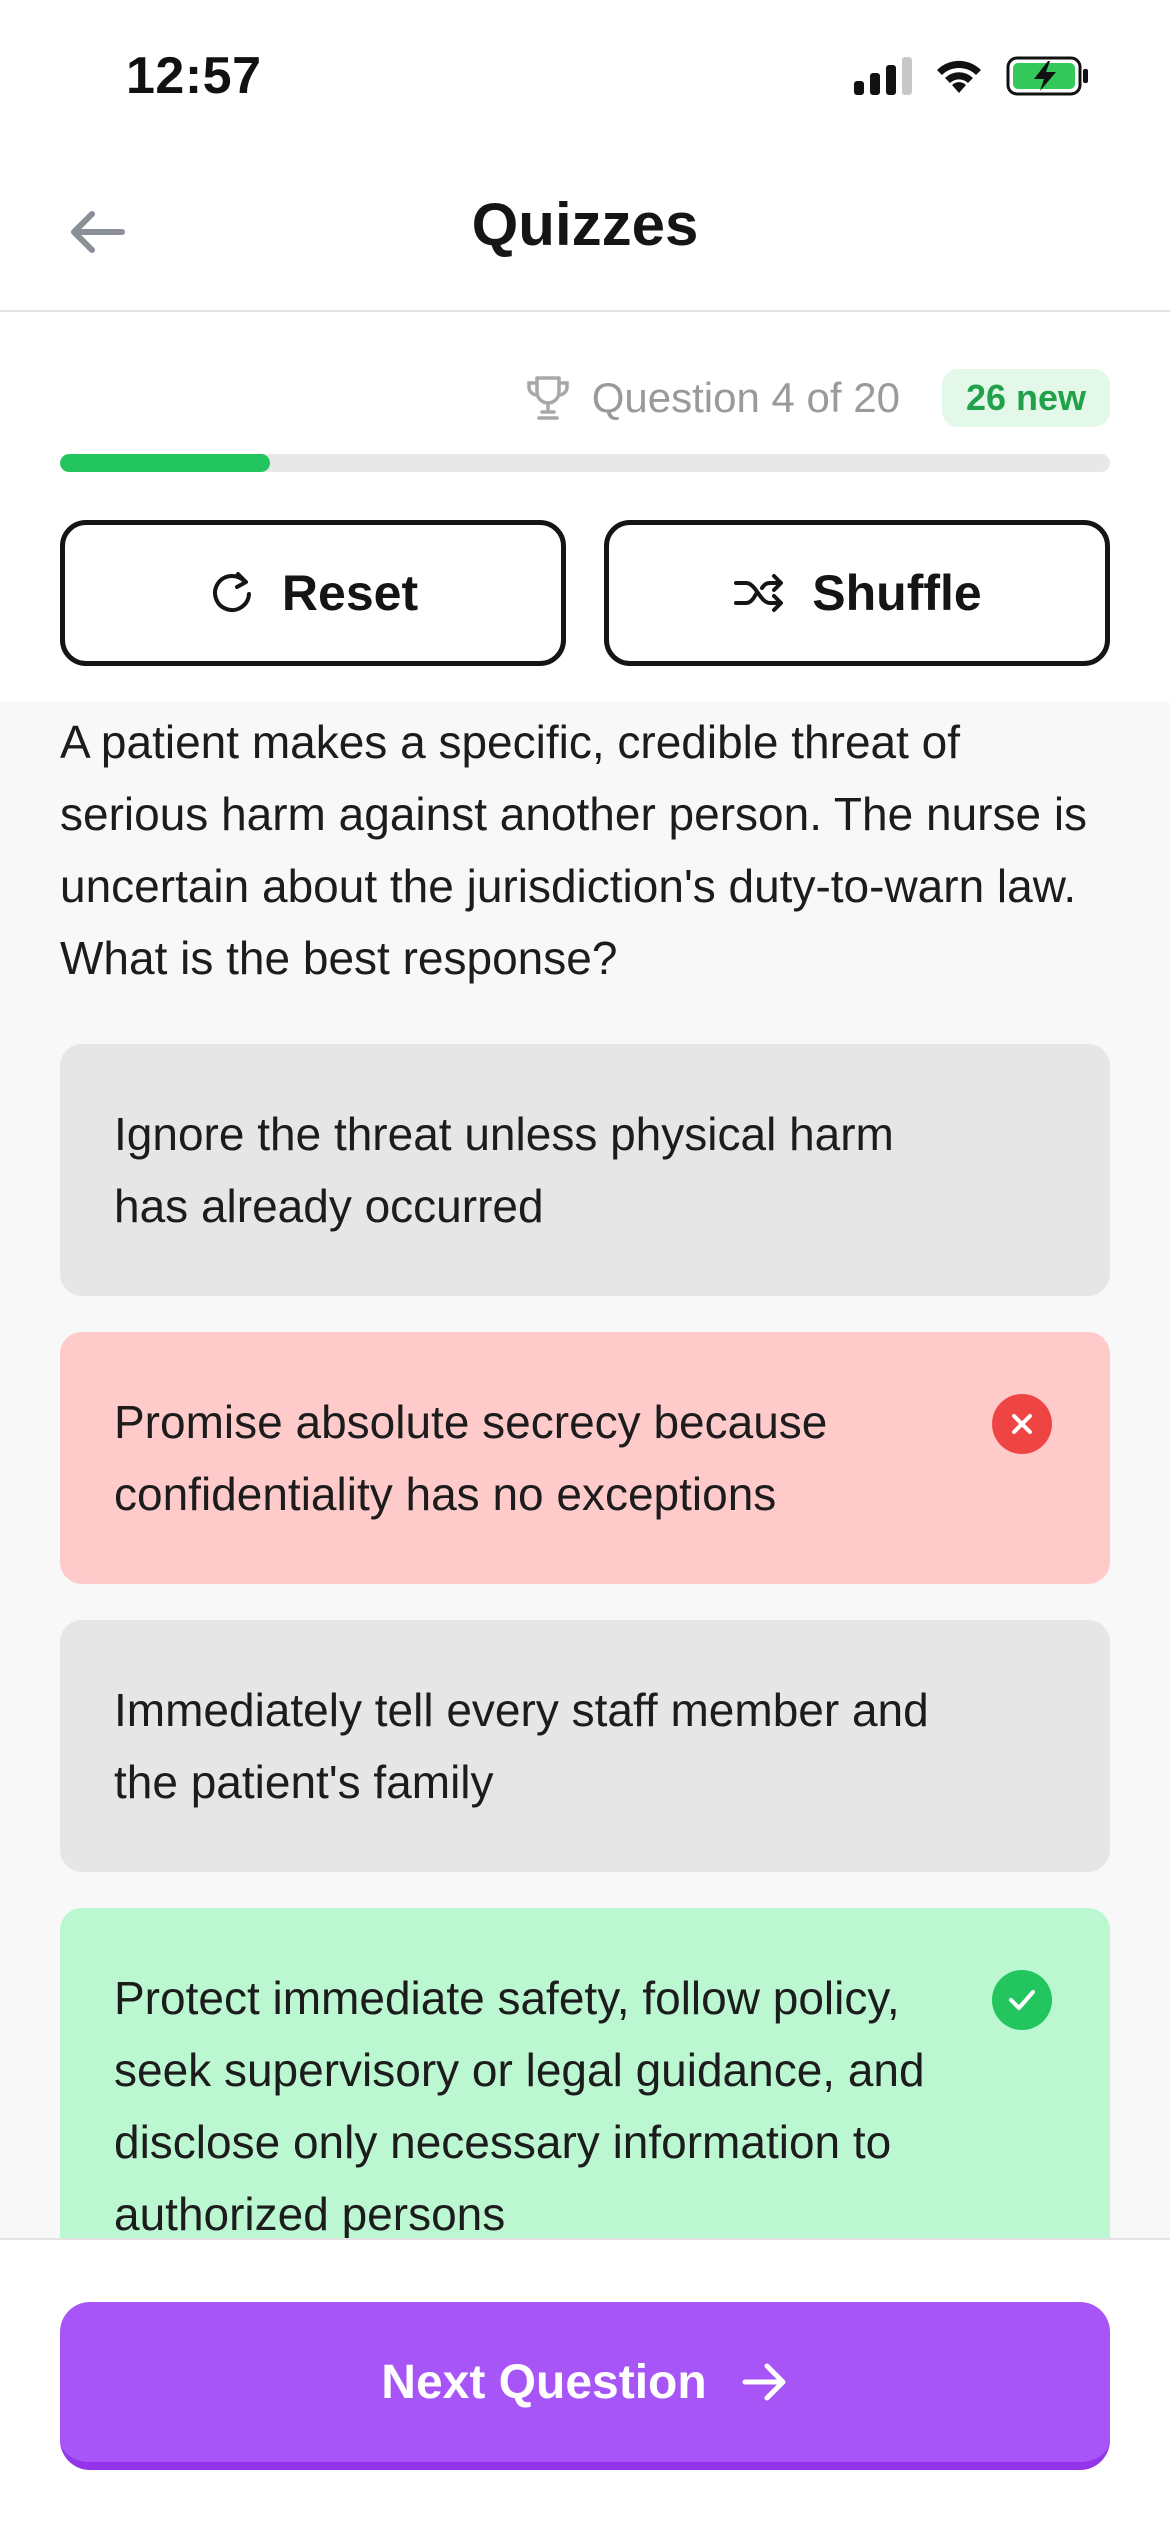 The height and width of the screenshot is (2532, 1170). Describe the element at coordinates (1022, 2000) in the screenshot. I see `check-icon` at that location.